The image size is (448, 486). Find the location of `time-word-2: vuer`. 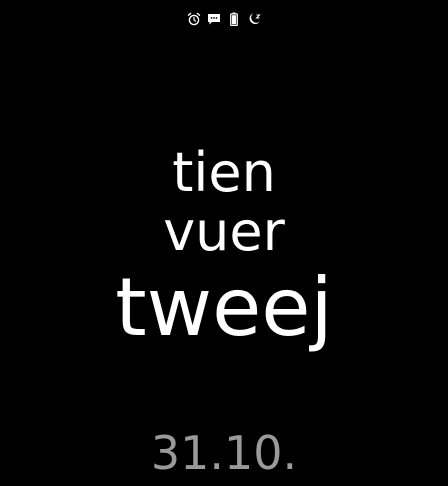

time-word-2: vuer is located at coordinates (224, 231).